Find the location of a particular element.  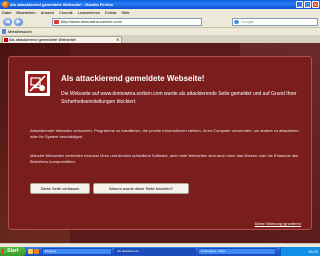

menu-help: Hilfe is located at coordinates (125, 12).